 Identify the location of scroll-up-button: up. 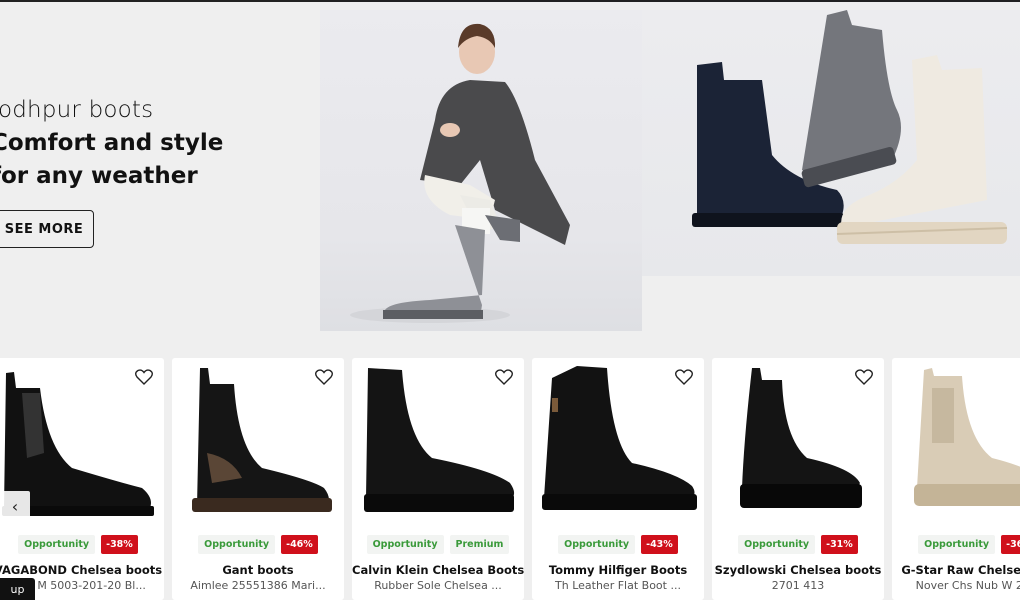
(17, 589).